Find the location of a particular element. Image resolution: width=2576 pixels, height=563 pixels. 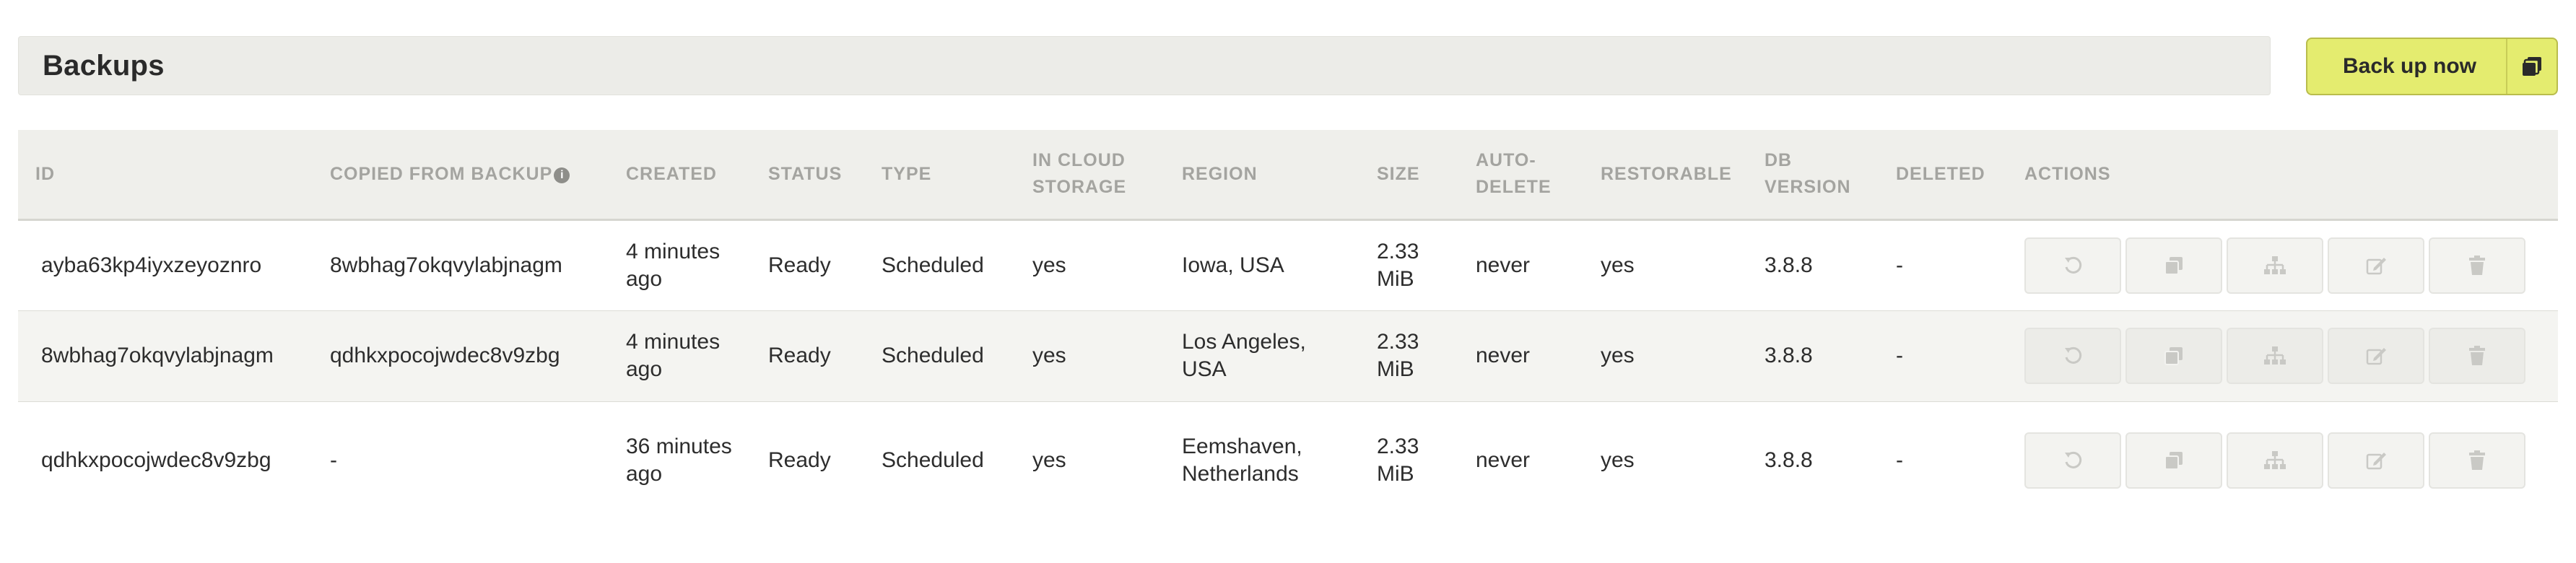

page-title: Backups is located at coordinates (104, 65).